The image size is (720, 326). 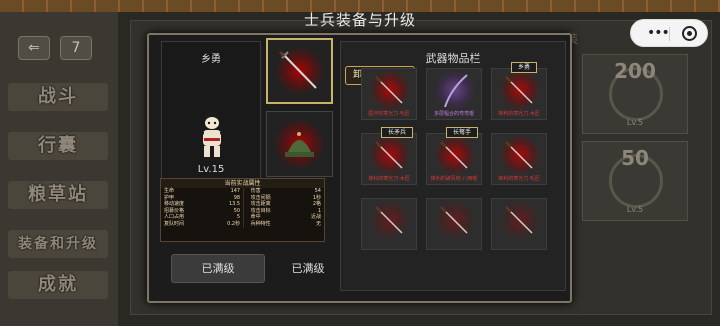 I want to click on soldier-portrait: 乡勇 Lv.15, so click(x=211, y=110).